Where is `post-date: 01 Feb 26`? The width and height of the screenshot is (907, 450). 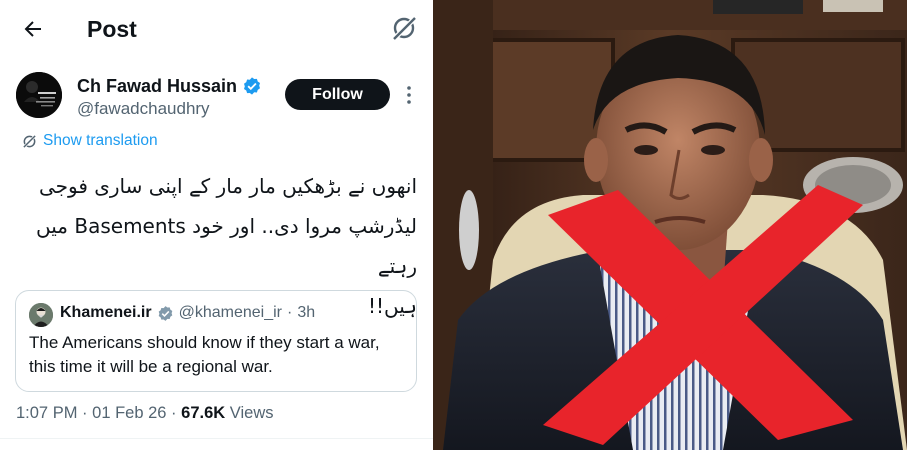
post-date: 01 Feb 26 is located at coordinates (129, 413).